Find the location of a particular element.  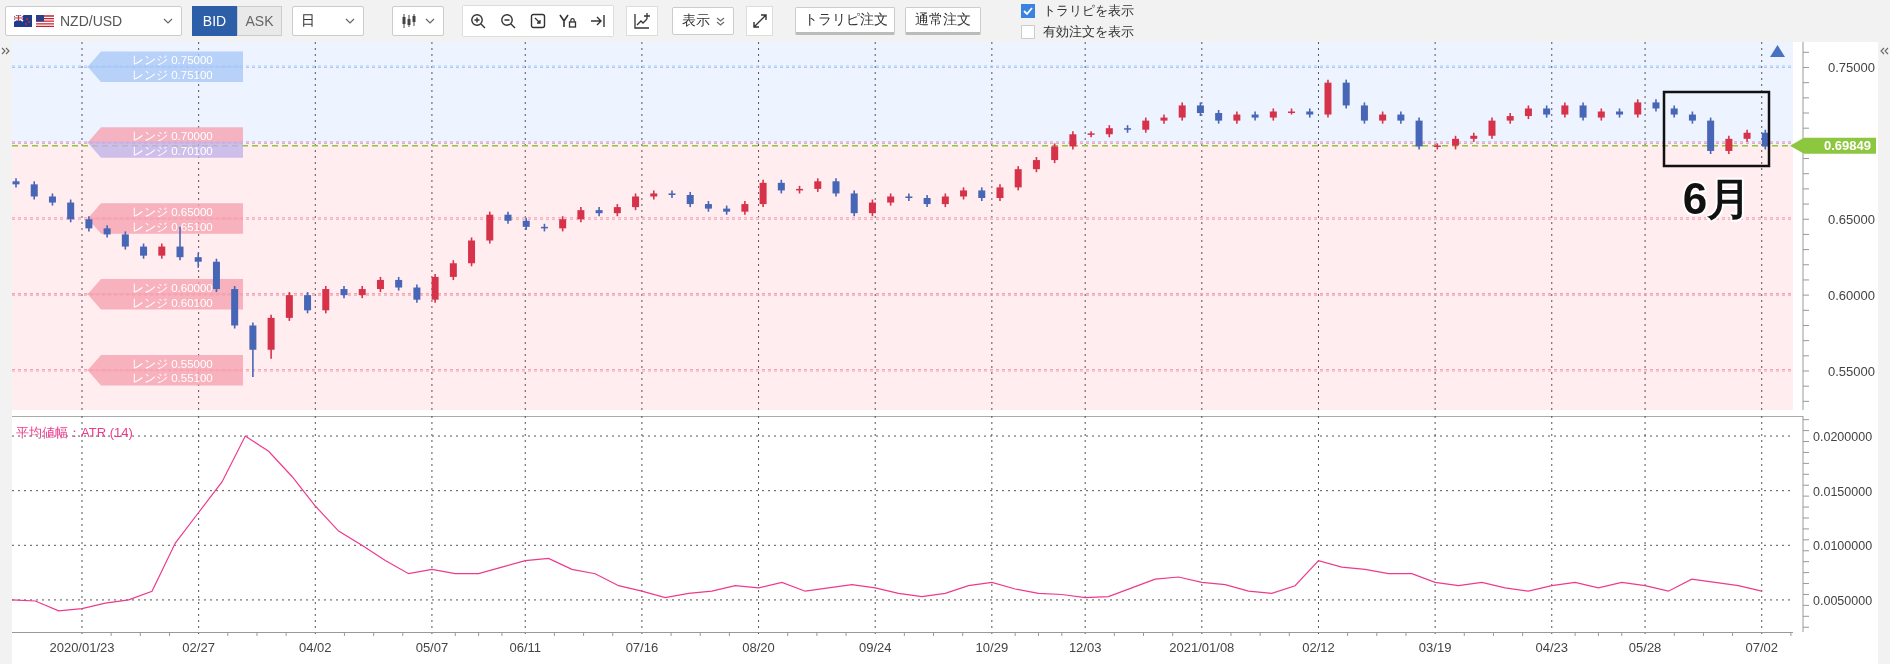

date-label: 03/19 is located at coordinates (1435, 647).